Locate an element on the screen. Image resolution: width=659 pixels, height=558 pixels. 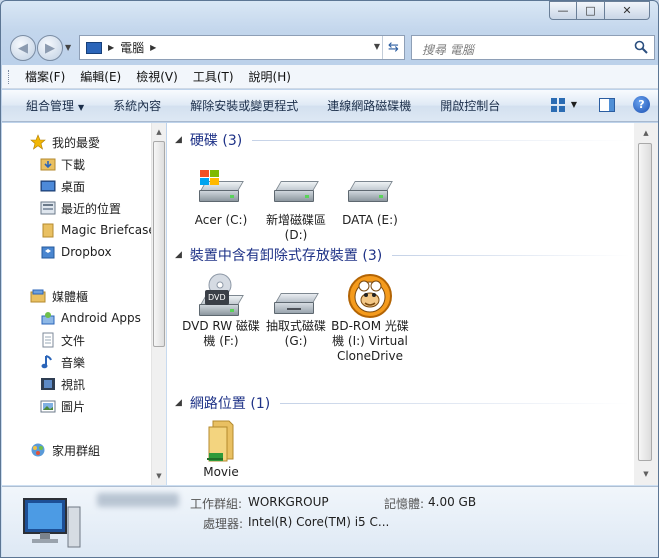
preview-pane-icon is located at coordinates (607, 104).